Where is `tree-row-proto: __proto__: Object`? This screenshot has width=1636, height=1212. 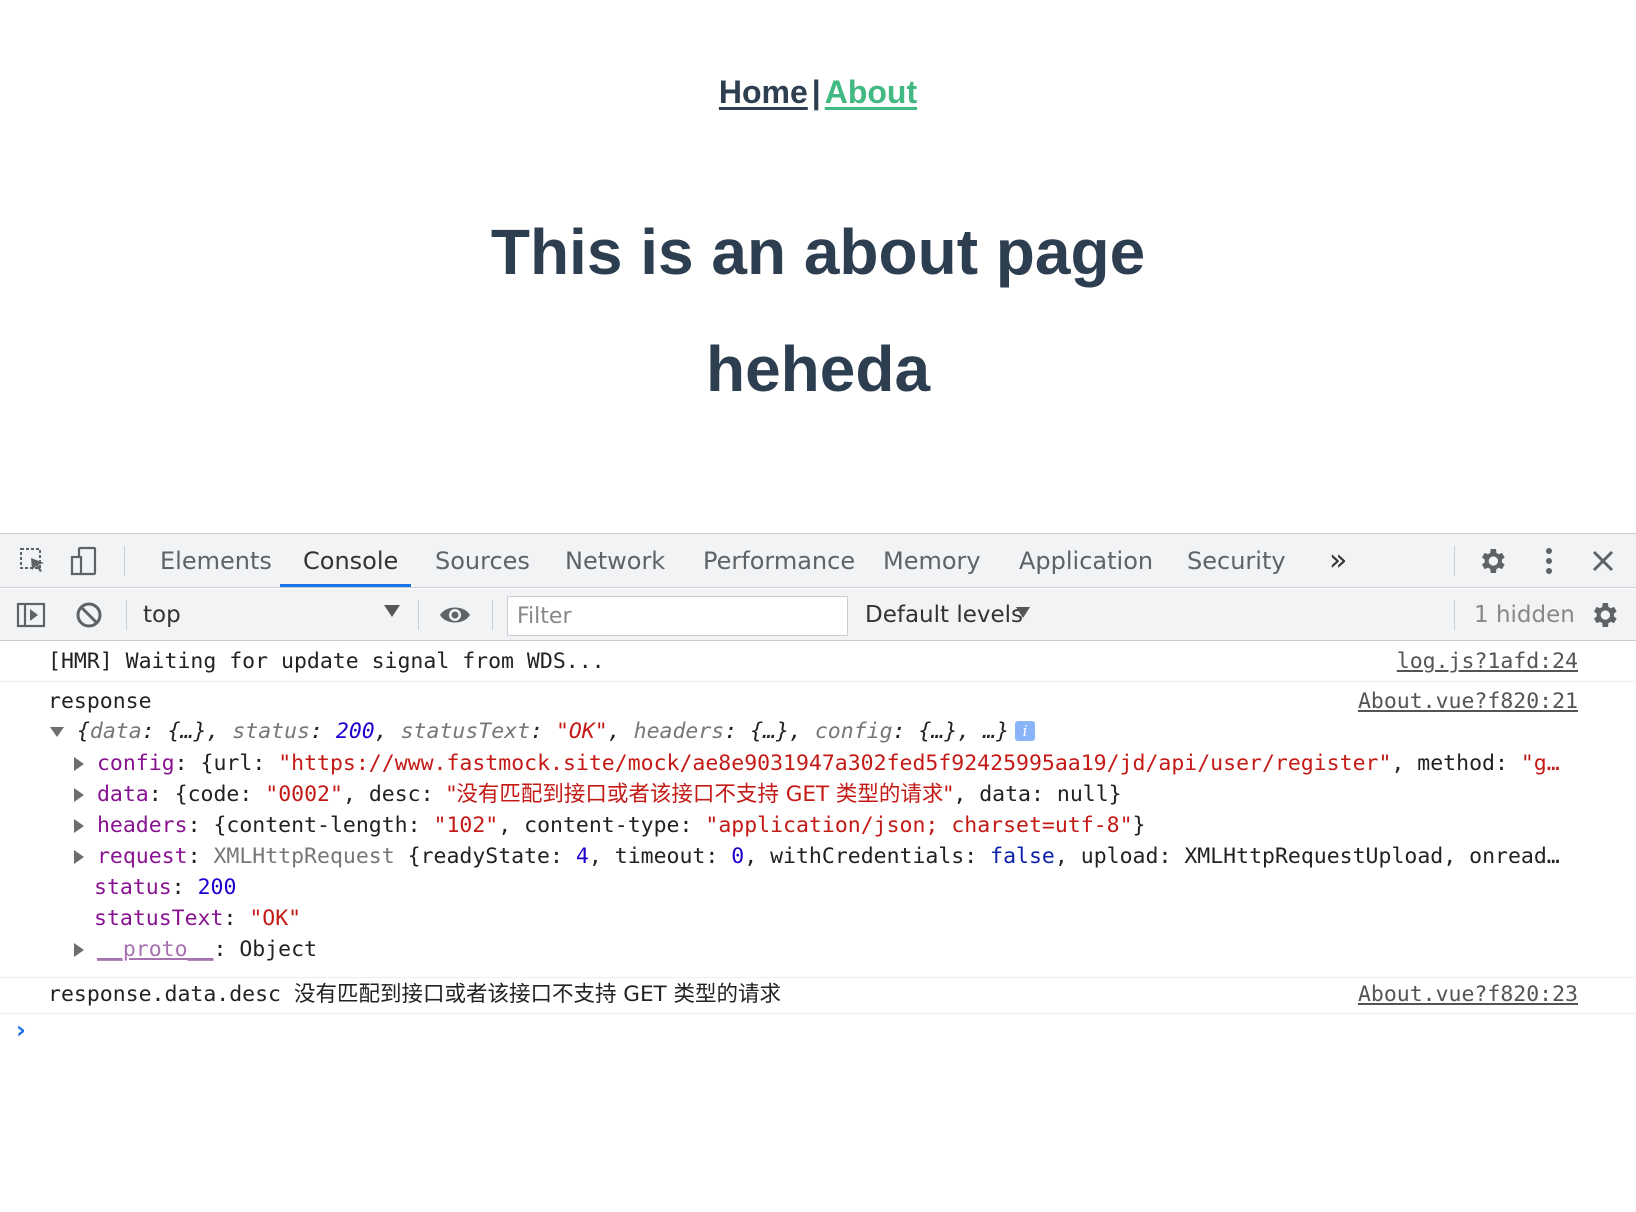
tree-row-proto: __proto__: Object is located at coordinates (195, 950).